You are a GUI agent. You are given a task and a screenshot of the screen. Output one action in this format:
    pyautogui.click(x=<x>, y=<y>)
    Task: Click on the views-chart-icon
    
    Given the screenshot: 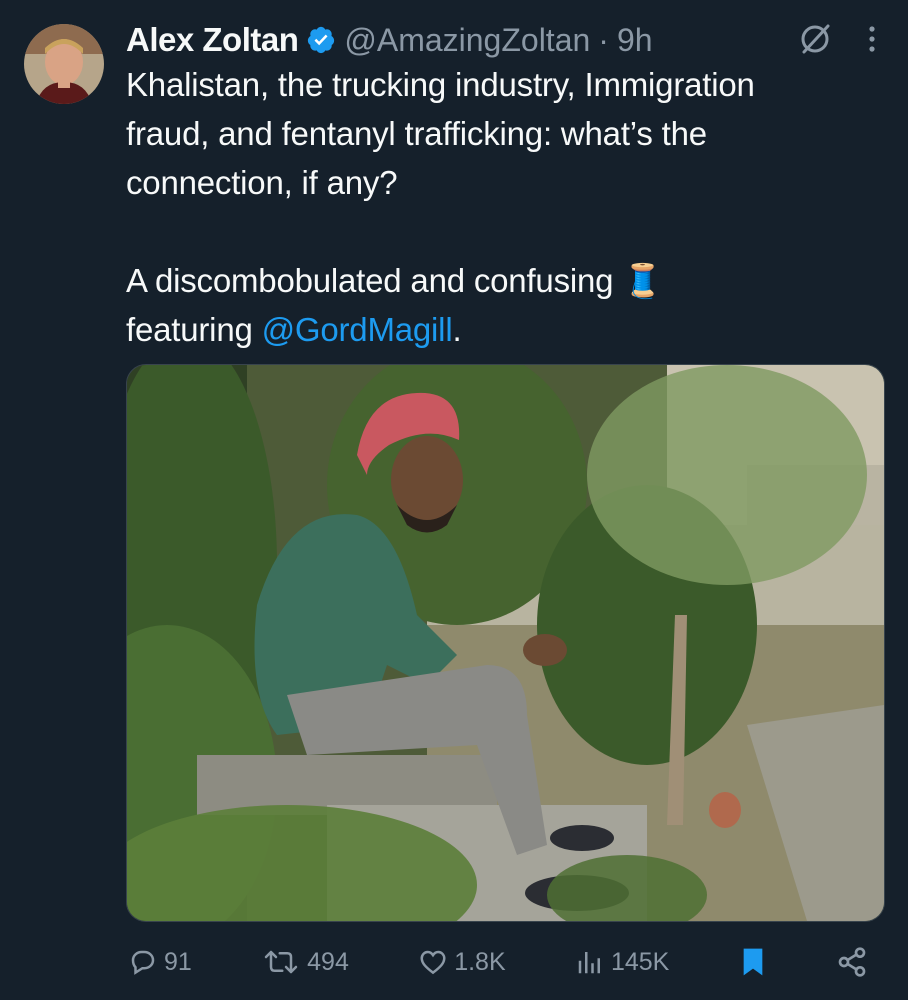 What is the action you would take?
    pyautogui.click(x=589, y=963)
    